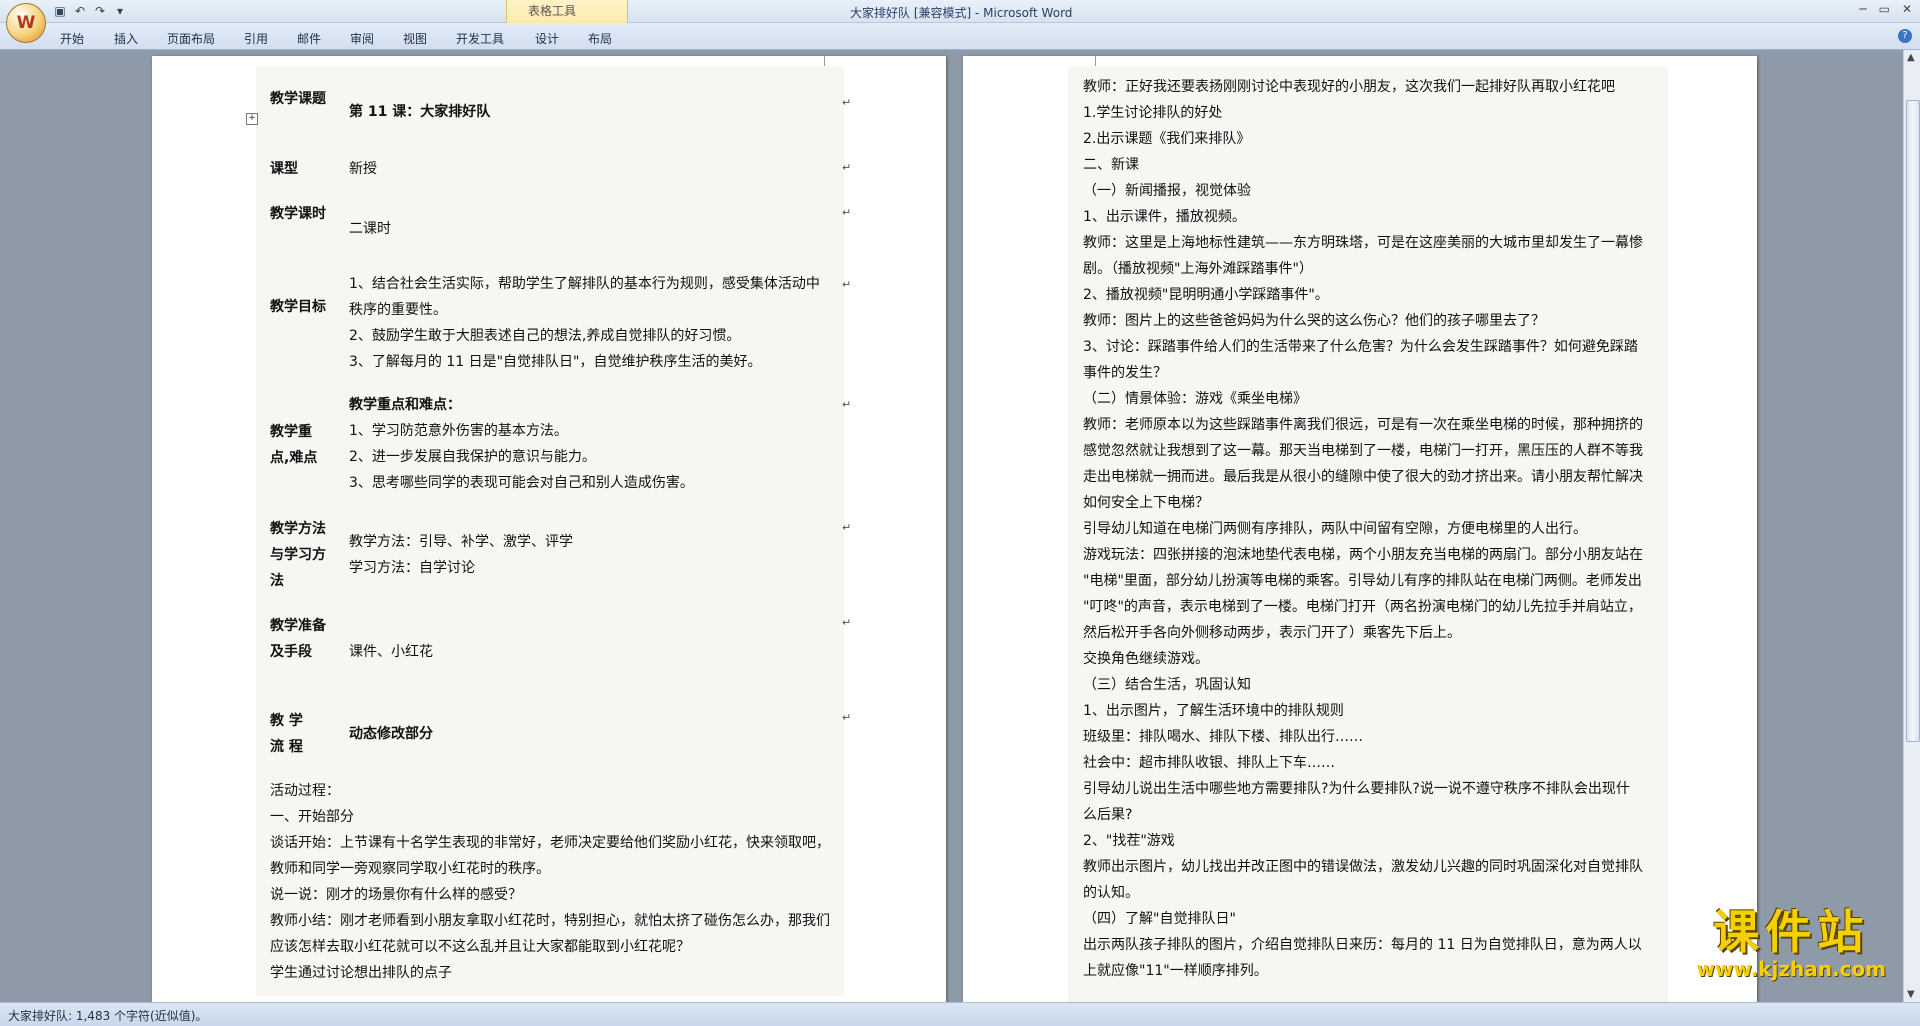 The image size is (1920, 1026). Describe the element at coordinates (1905, 36) in the screenshot. I see `help-icon: ?` at that location.